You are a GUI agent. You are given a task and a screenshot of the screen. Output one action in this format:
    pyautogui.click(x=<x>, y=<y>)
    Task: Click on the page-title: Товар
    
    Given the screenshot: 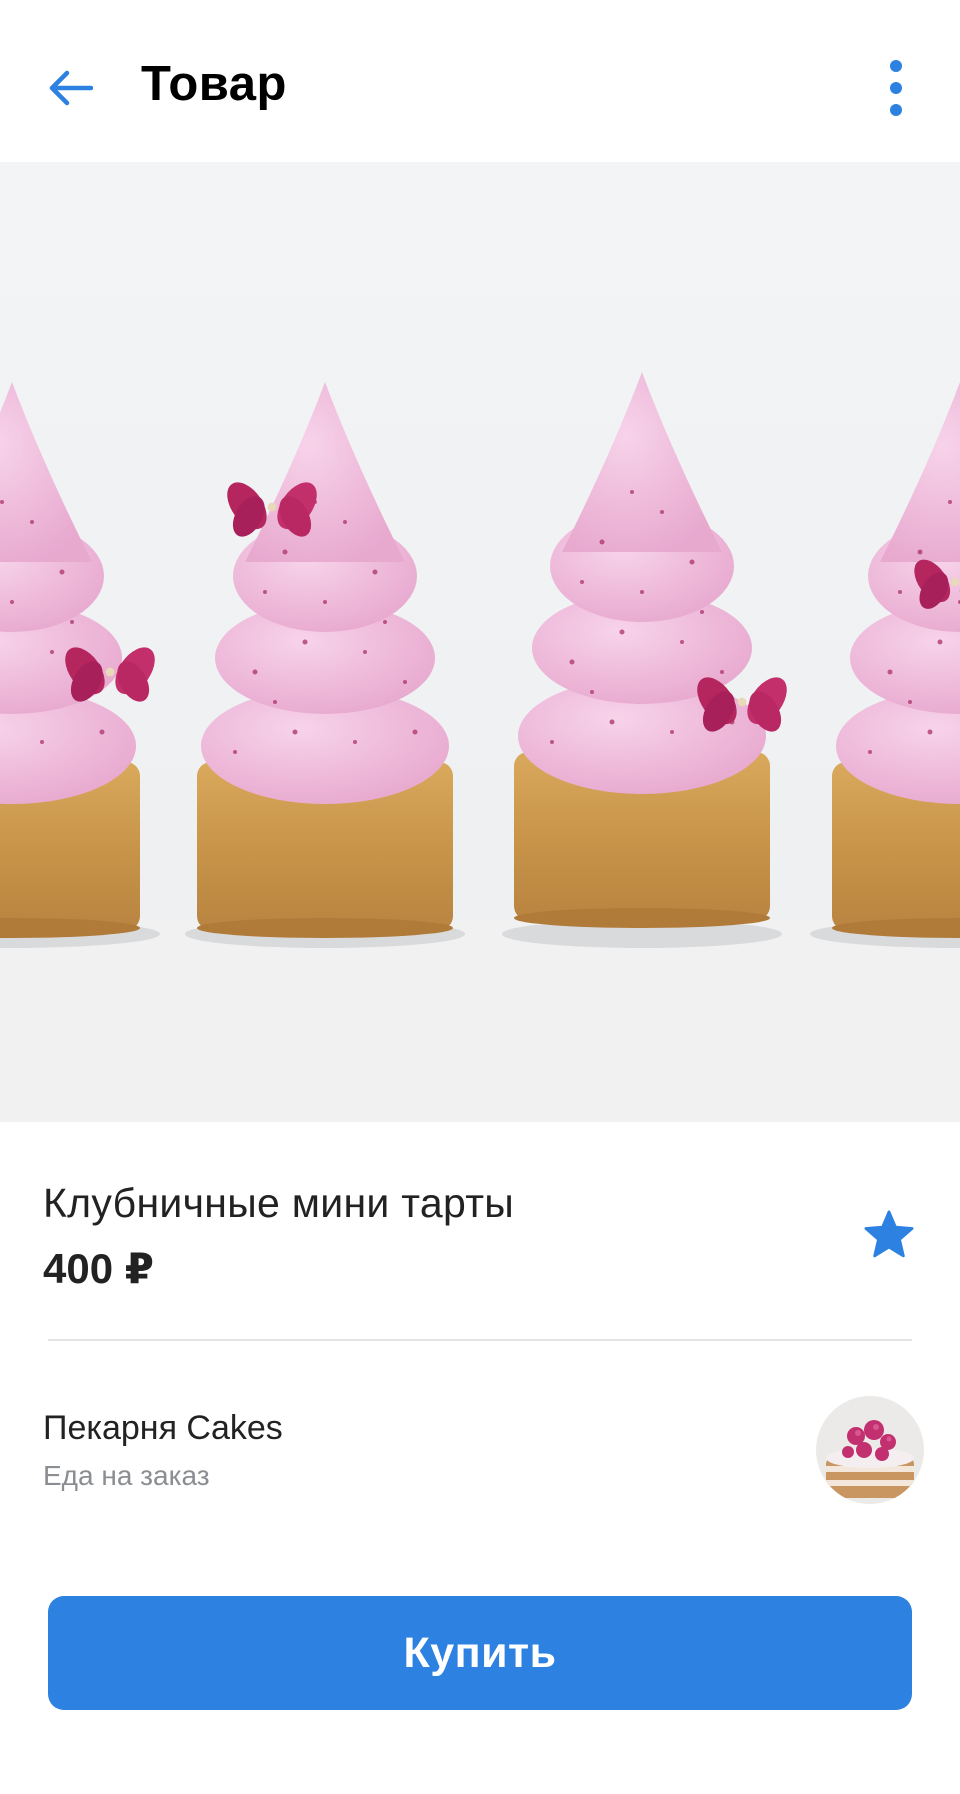 What is the action you would take?
    pyautogui.click(x=214, y=84)
    